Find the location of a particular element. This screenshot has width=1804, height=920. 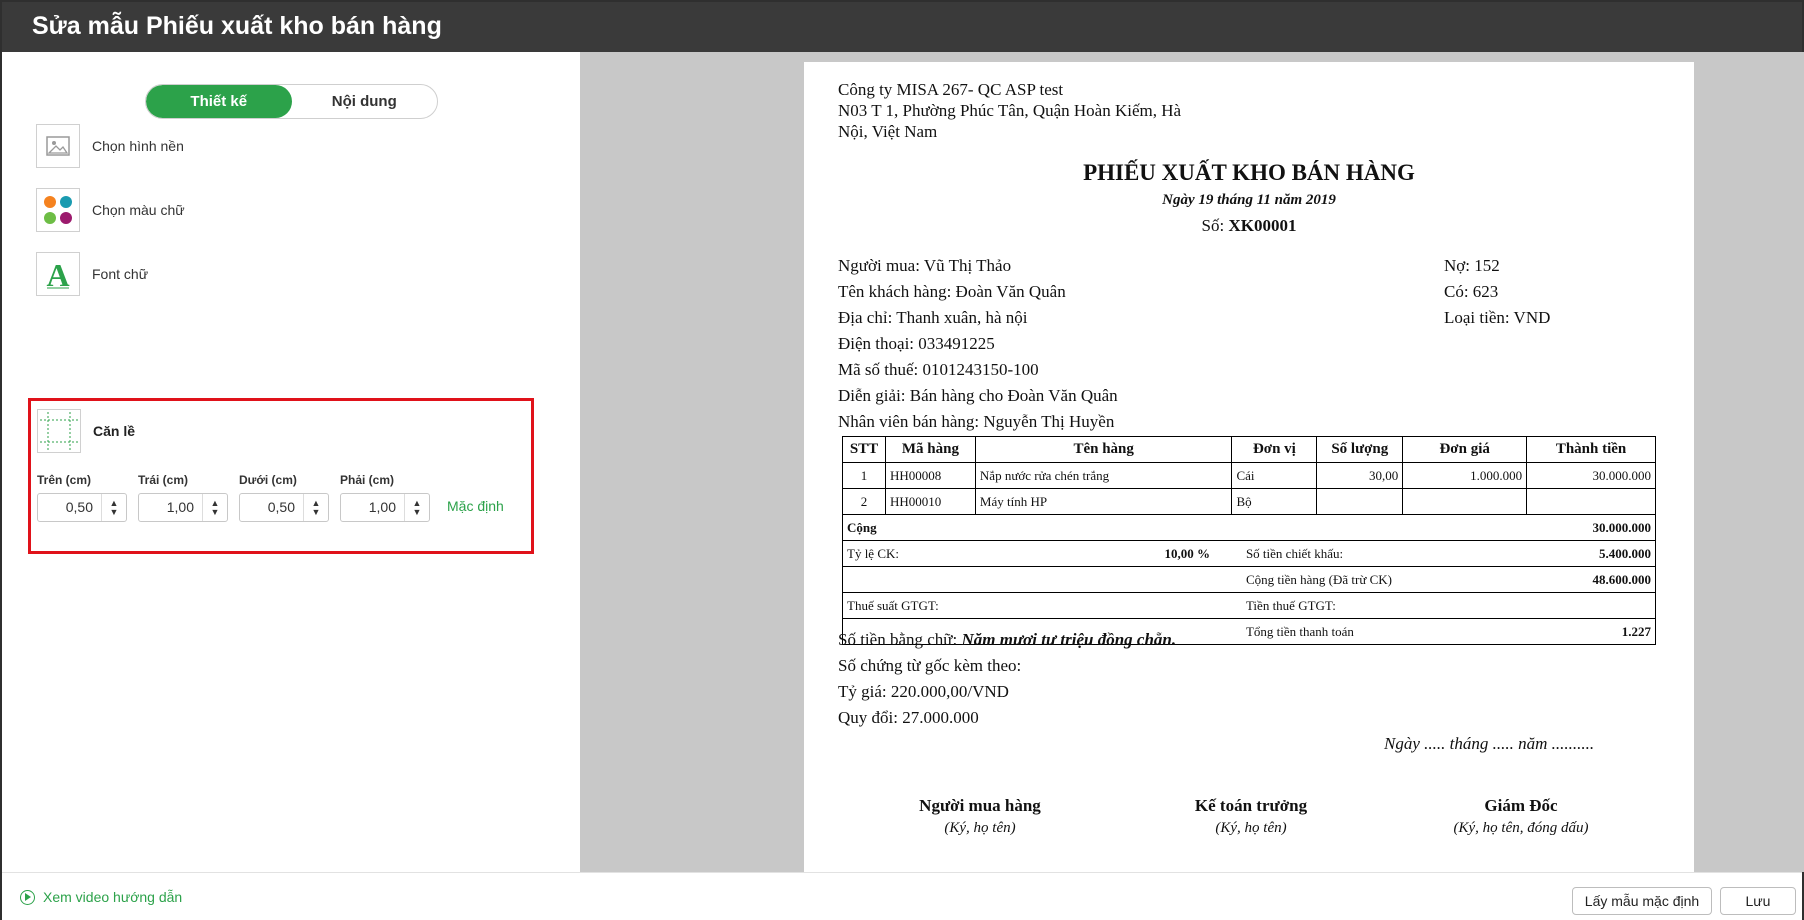

signature-chief-accountant: Kế toán trưởng (Ký, họ tên) is located at coordinates (1251, 816).